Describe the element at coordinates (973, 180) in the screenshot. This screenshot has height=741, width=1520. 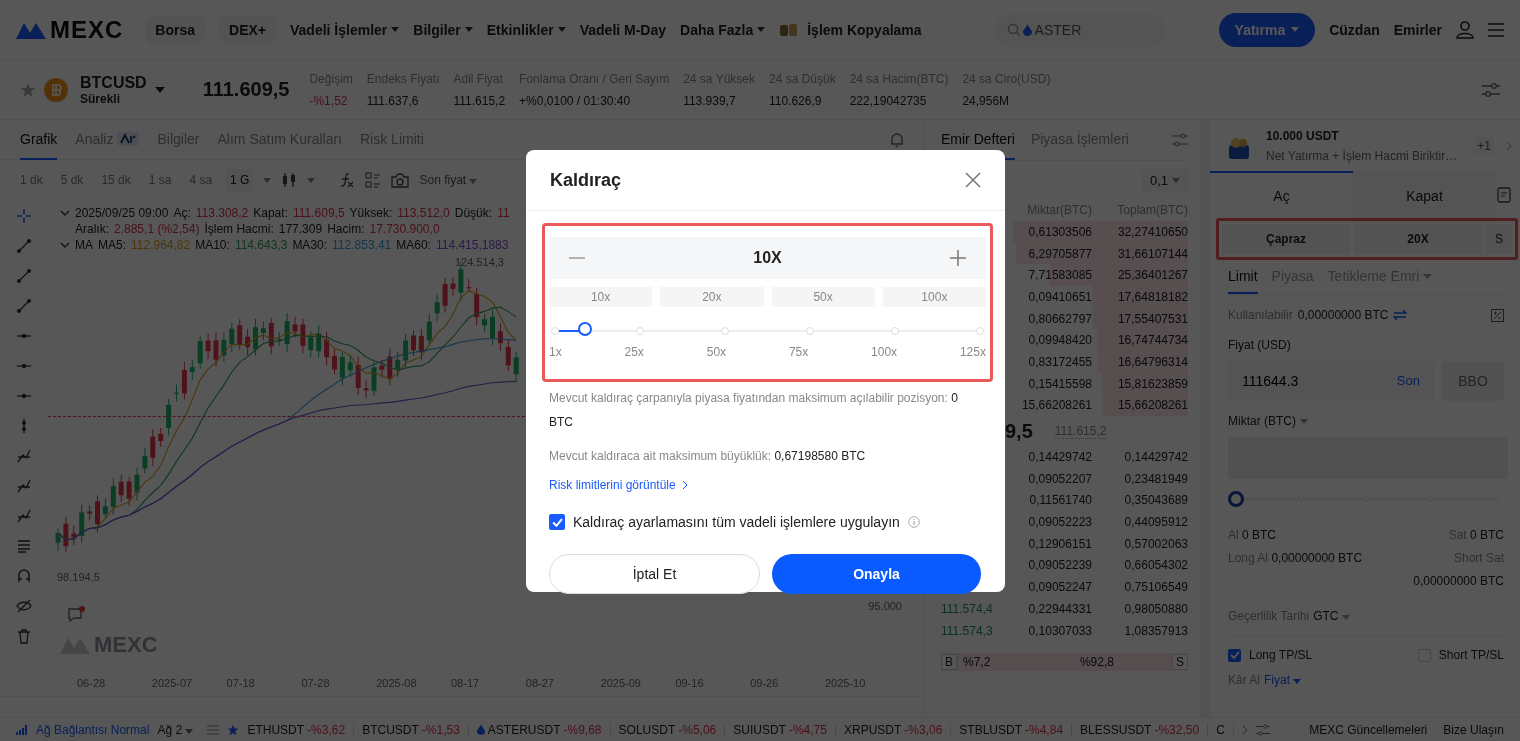
I see `close-icon` at that location.